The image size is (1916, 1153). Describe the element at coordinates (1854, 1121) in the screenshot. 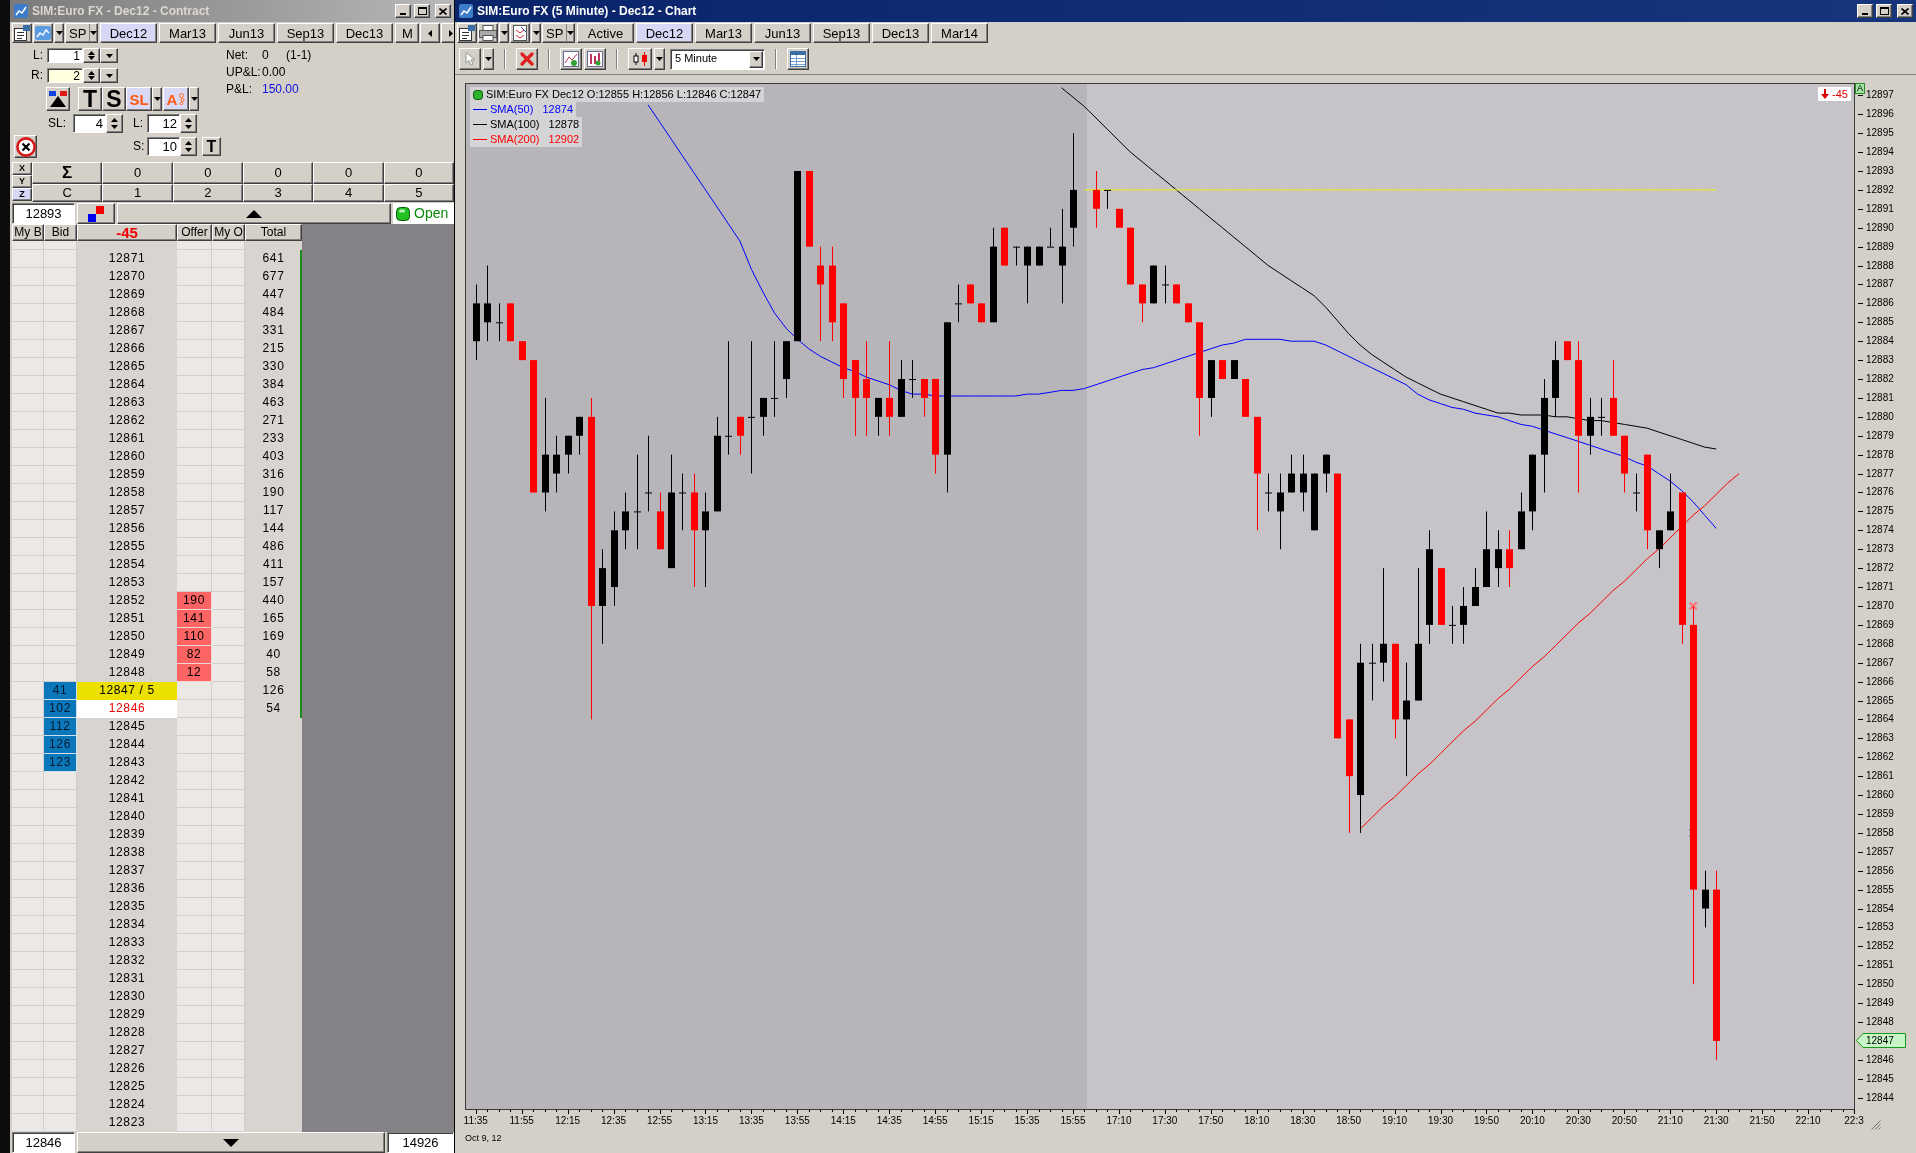

I see `axis-label: 22:3` at that location.